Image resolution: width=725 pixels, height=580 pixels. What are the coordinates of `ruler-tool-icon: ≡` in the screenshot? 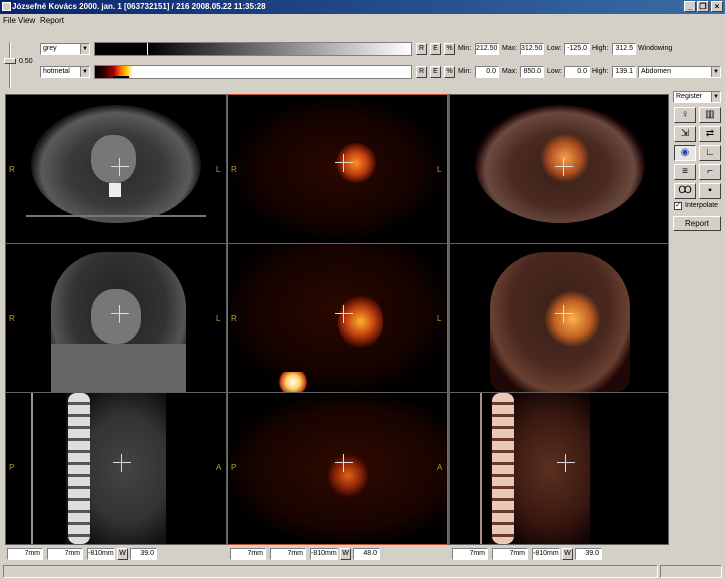 It's located at (685, 172).